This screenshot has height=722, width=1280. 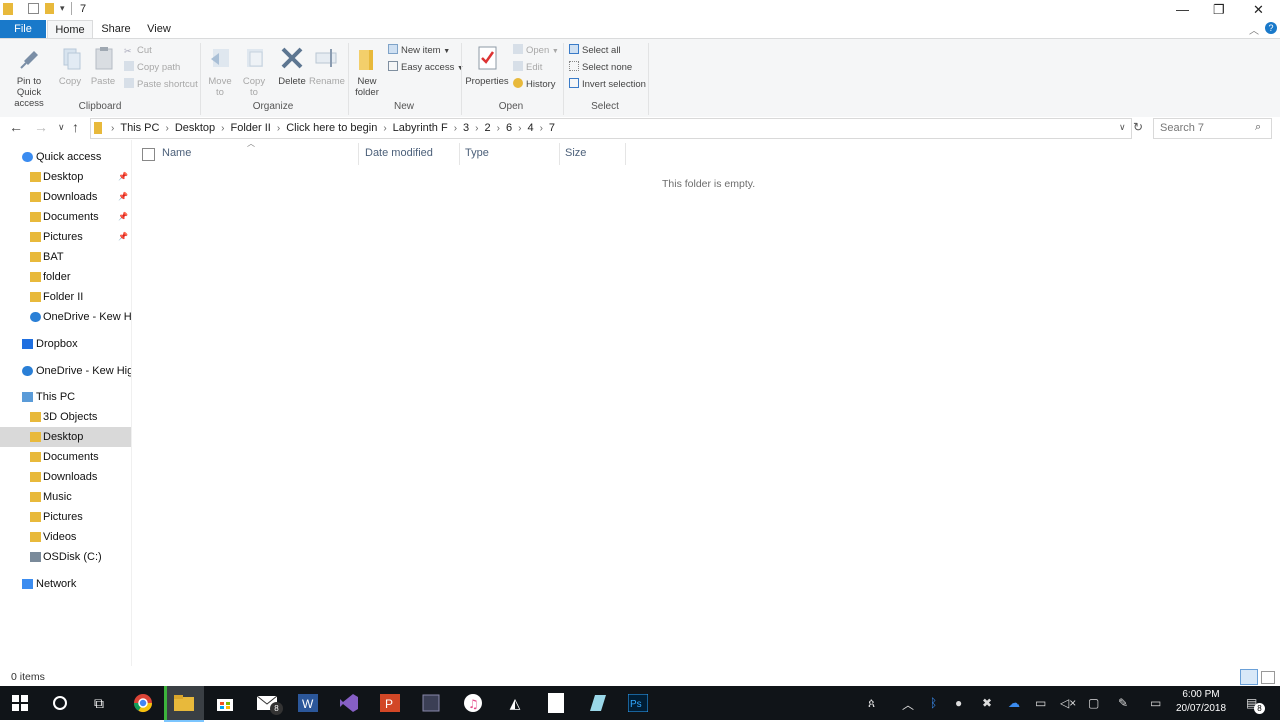 What do you see at coordinates (466, 128) in the screenshot?
I see `breadcrumb-item: 3` at bounding box center [466, 128].